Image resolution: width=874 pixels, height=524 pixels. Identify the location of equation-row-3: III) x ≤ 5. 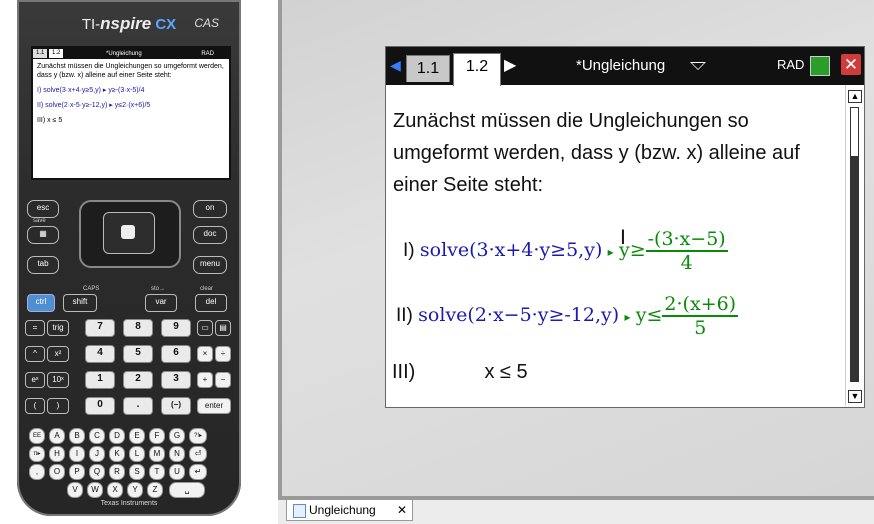
(460, 372).